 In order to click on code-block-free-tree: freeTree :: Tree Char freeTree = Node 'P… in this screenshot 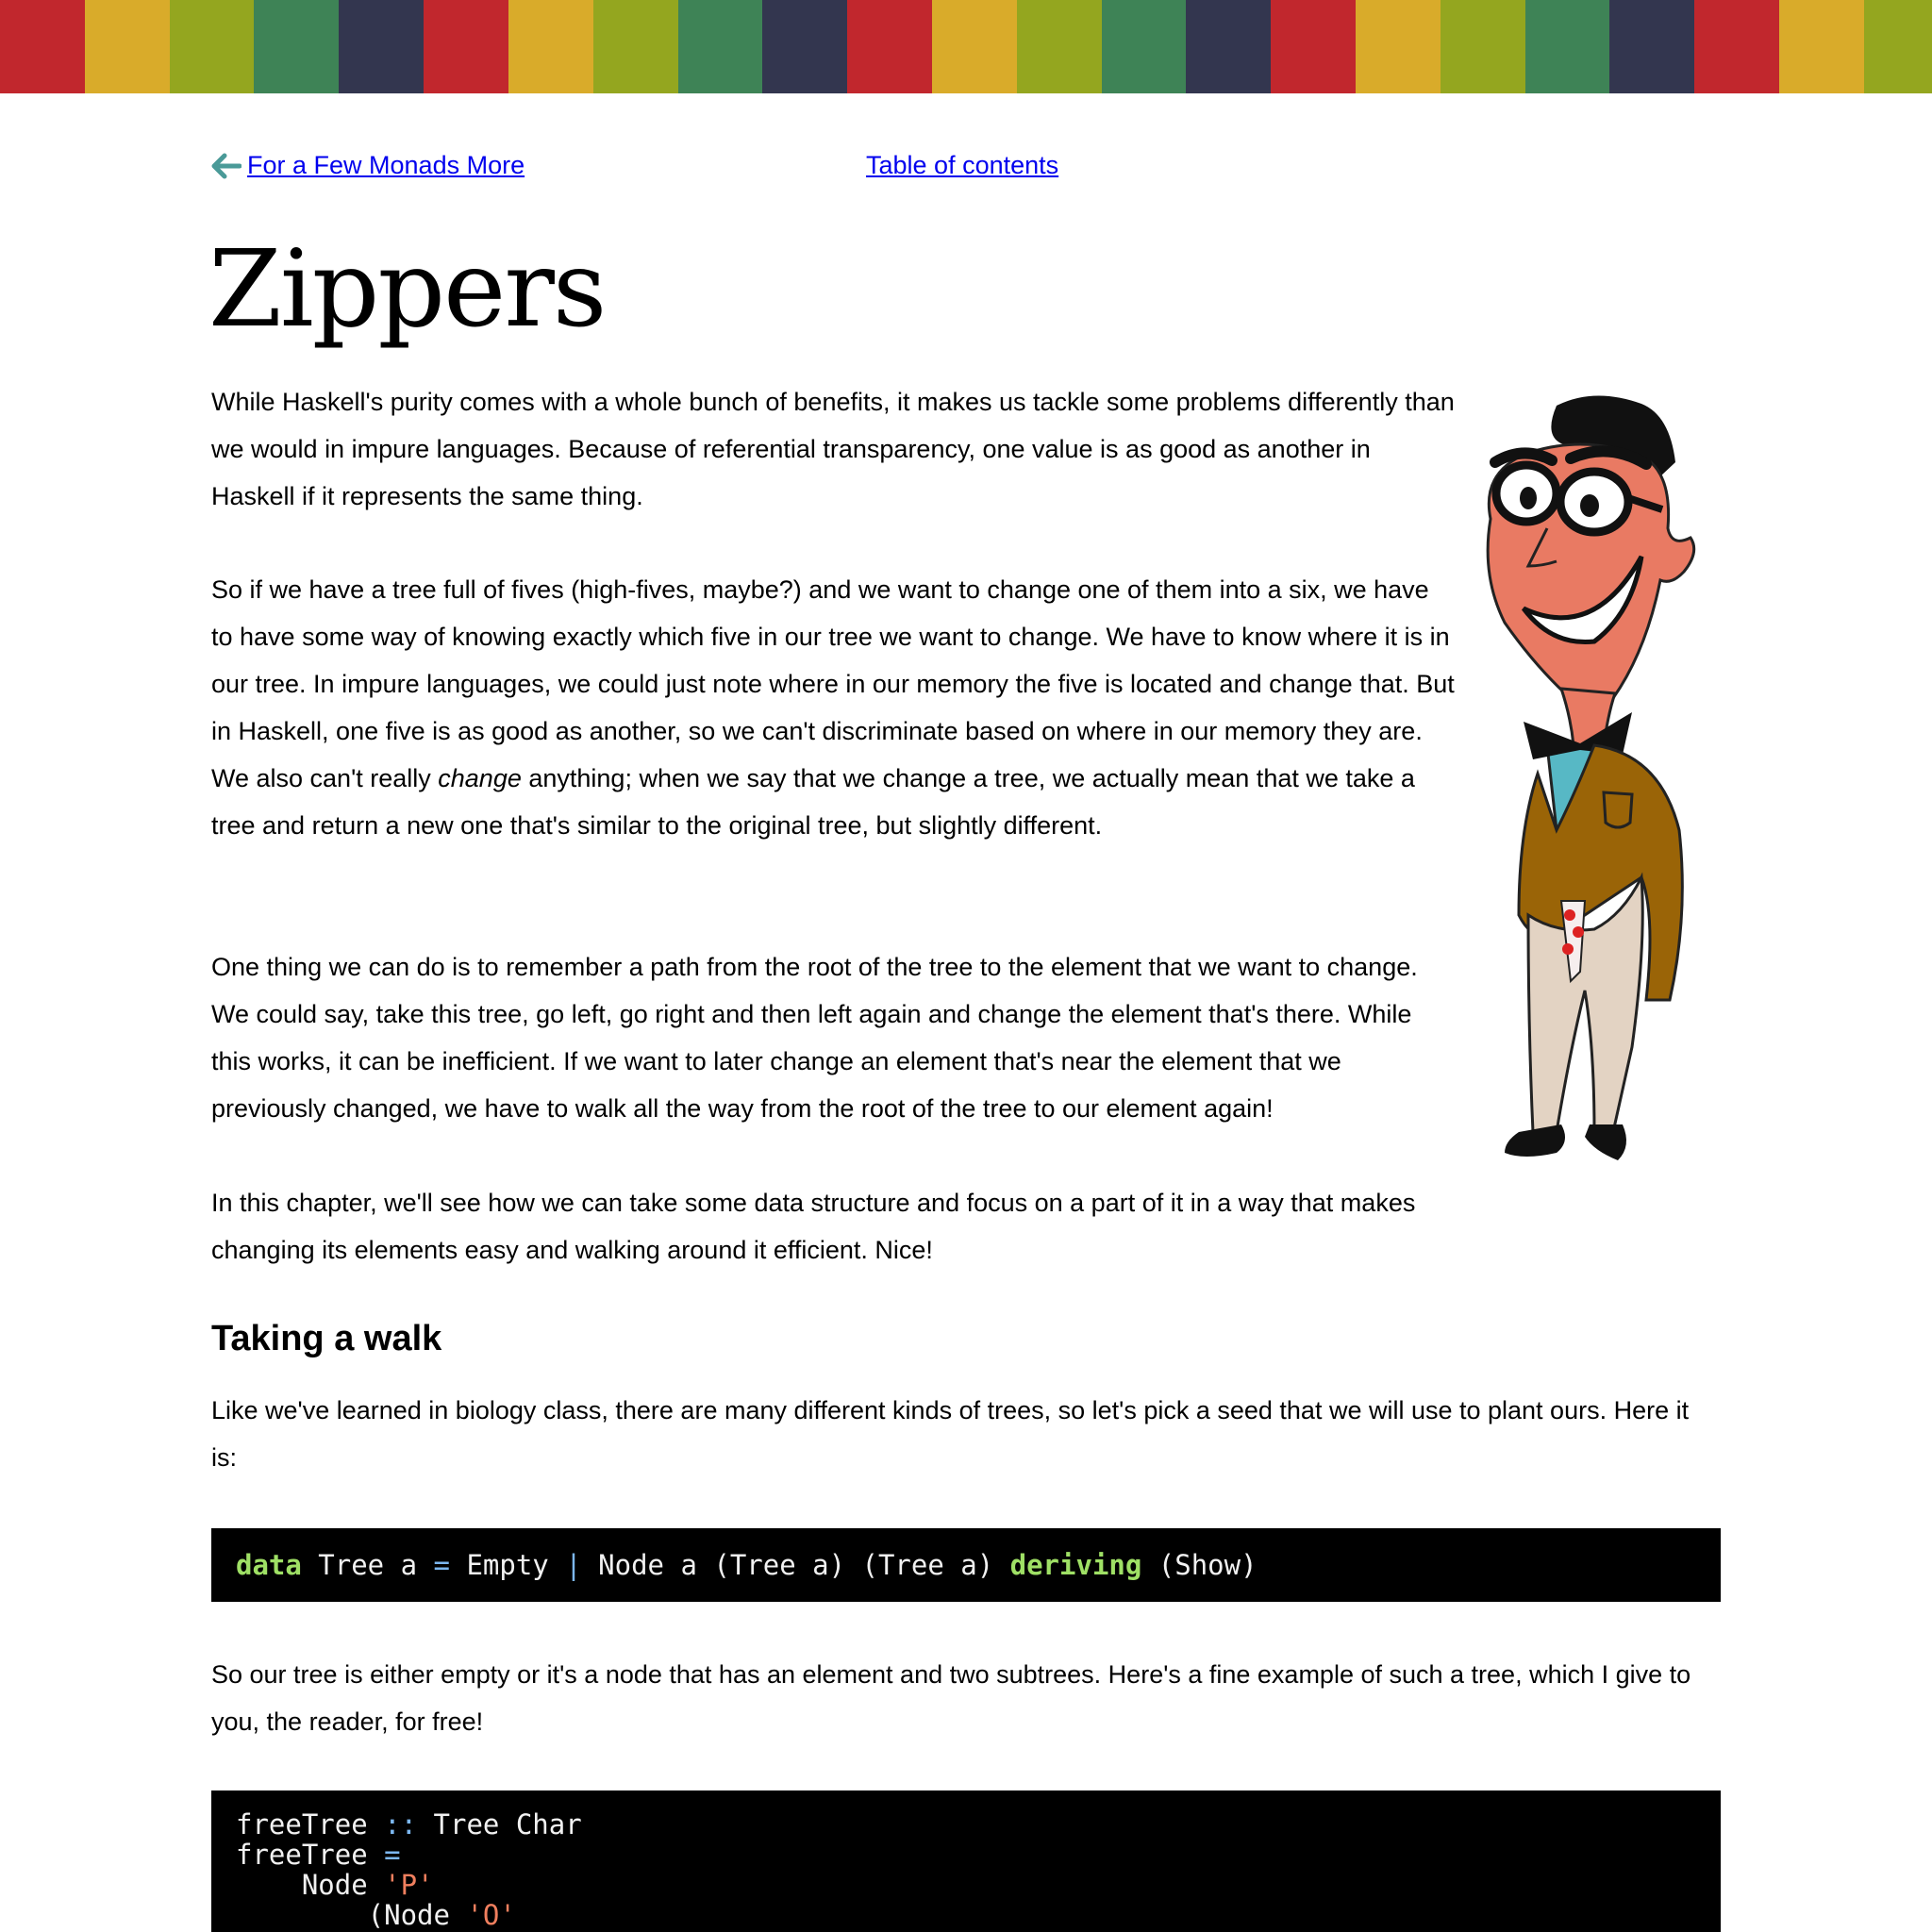, I will do `click(966, 1861)`.